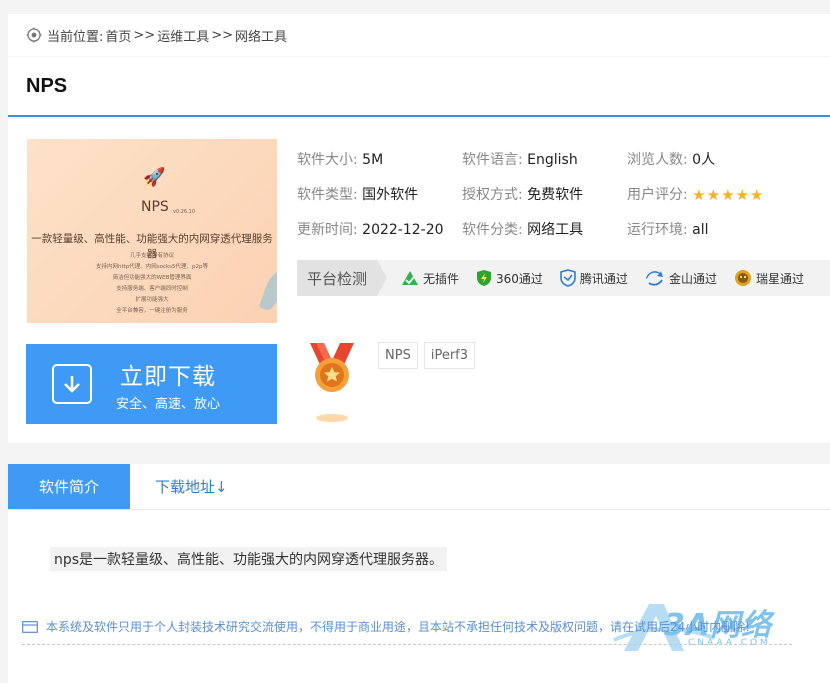  I want to click on check-360: 360通过, so click(509, 278).